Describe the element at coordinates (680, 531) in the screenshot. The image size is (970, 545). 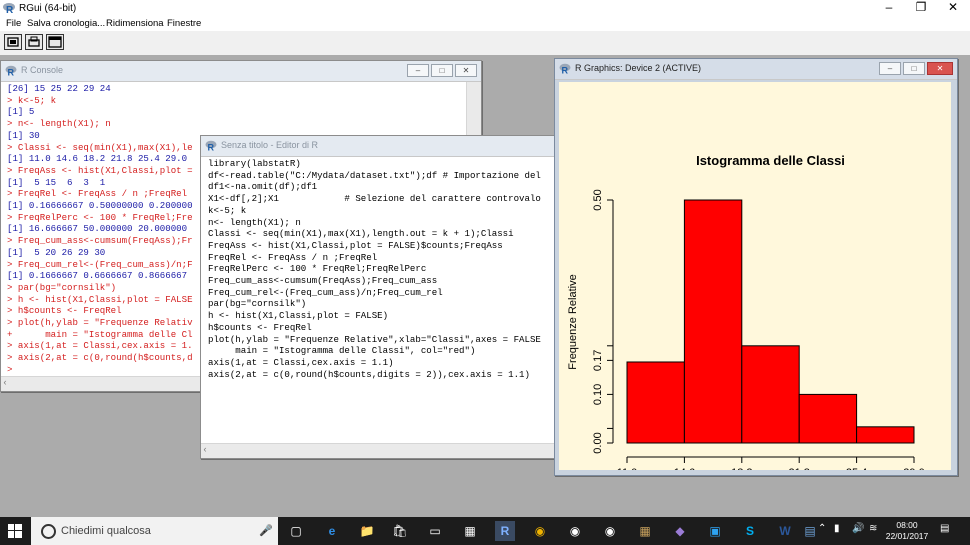
I see `app-icon: ◆` at that location.